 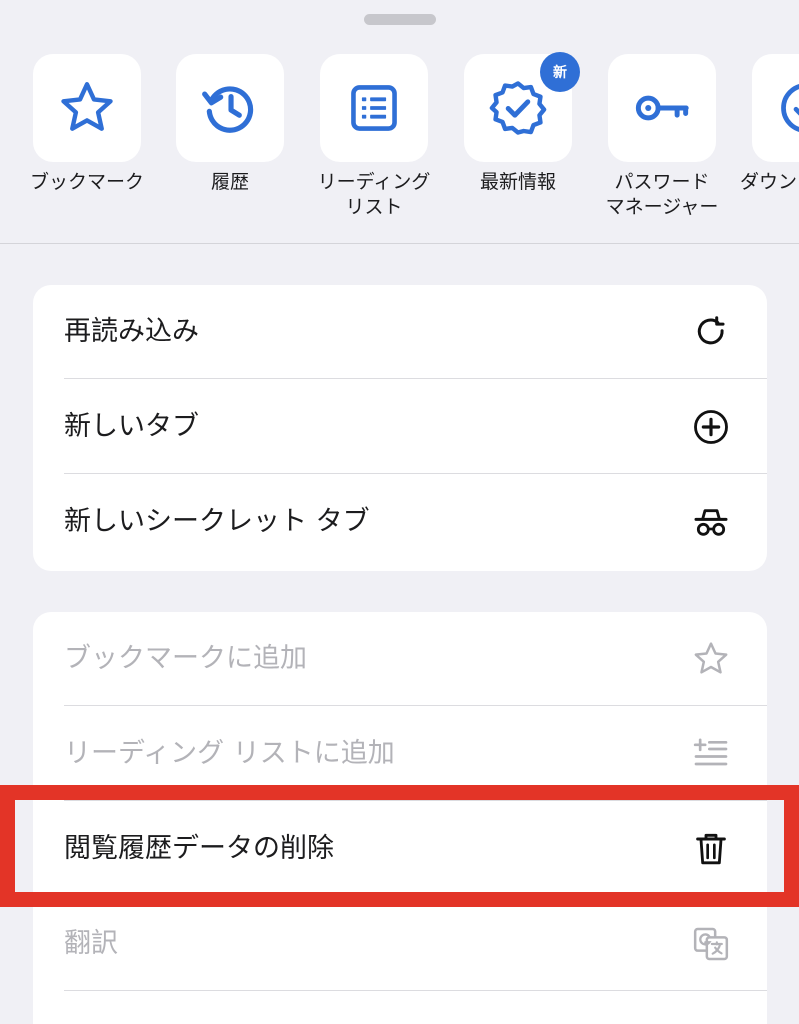 What do you see at coordinates (91, 943) in the screenshot?
I see `menu-item-label: 翻訳` at bounding box center [91, 943].